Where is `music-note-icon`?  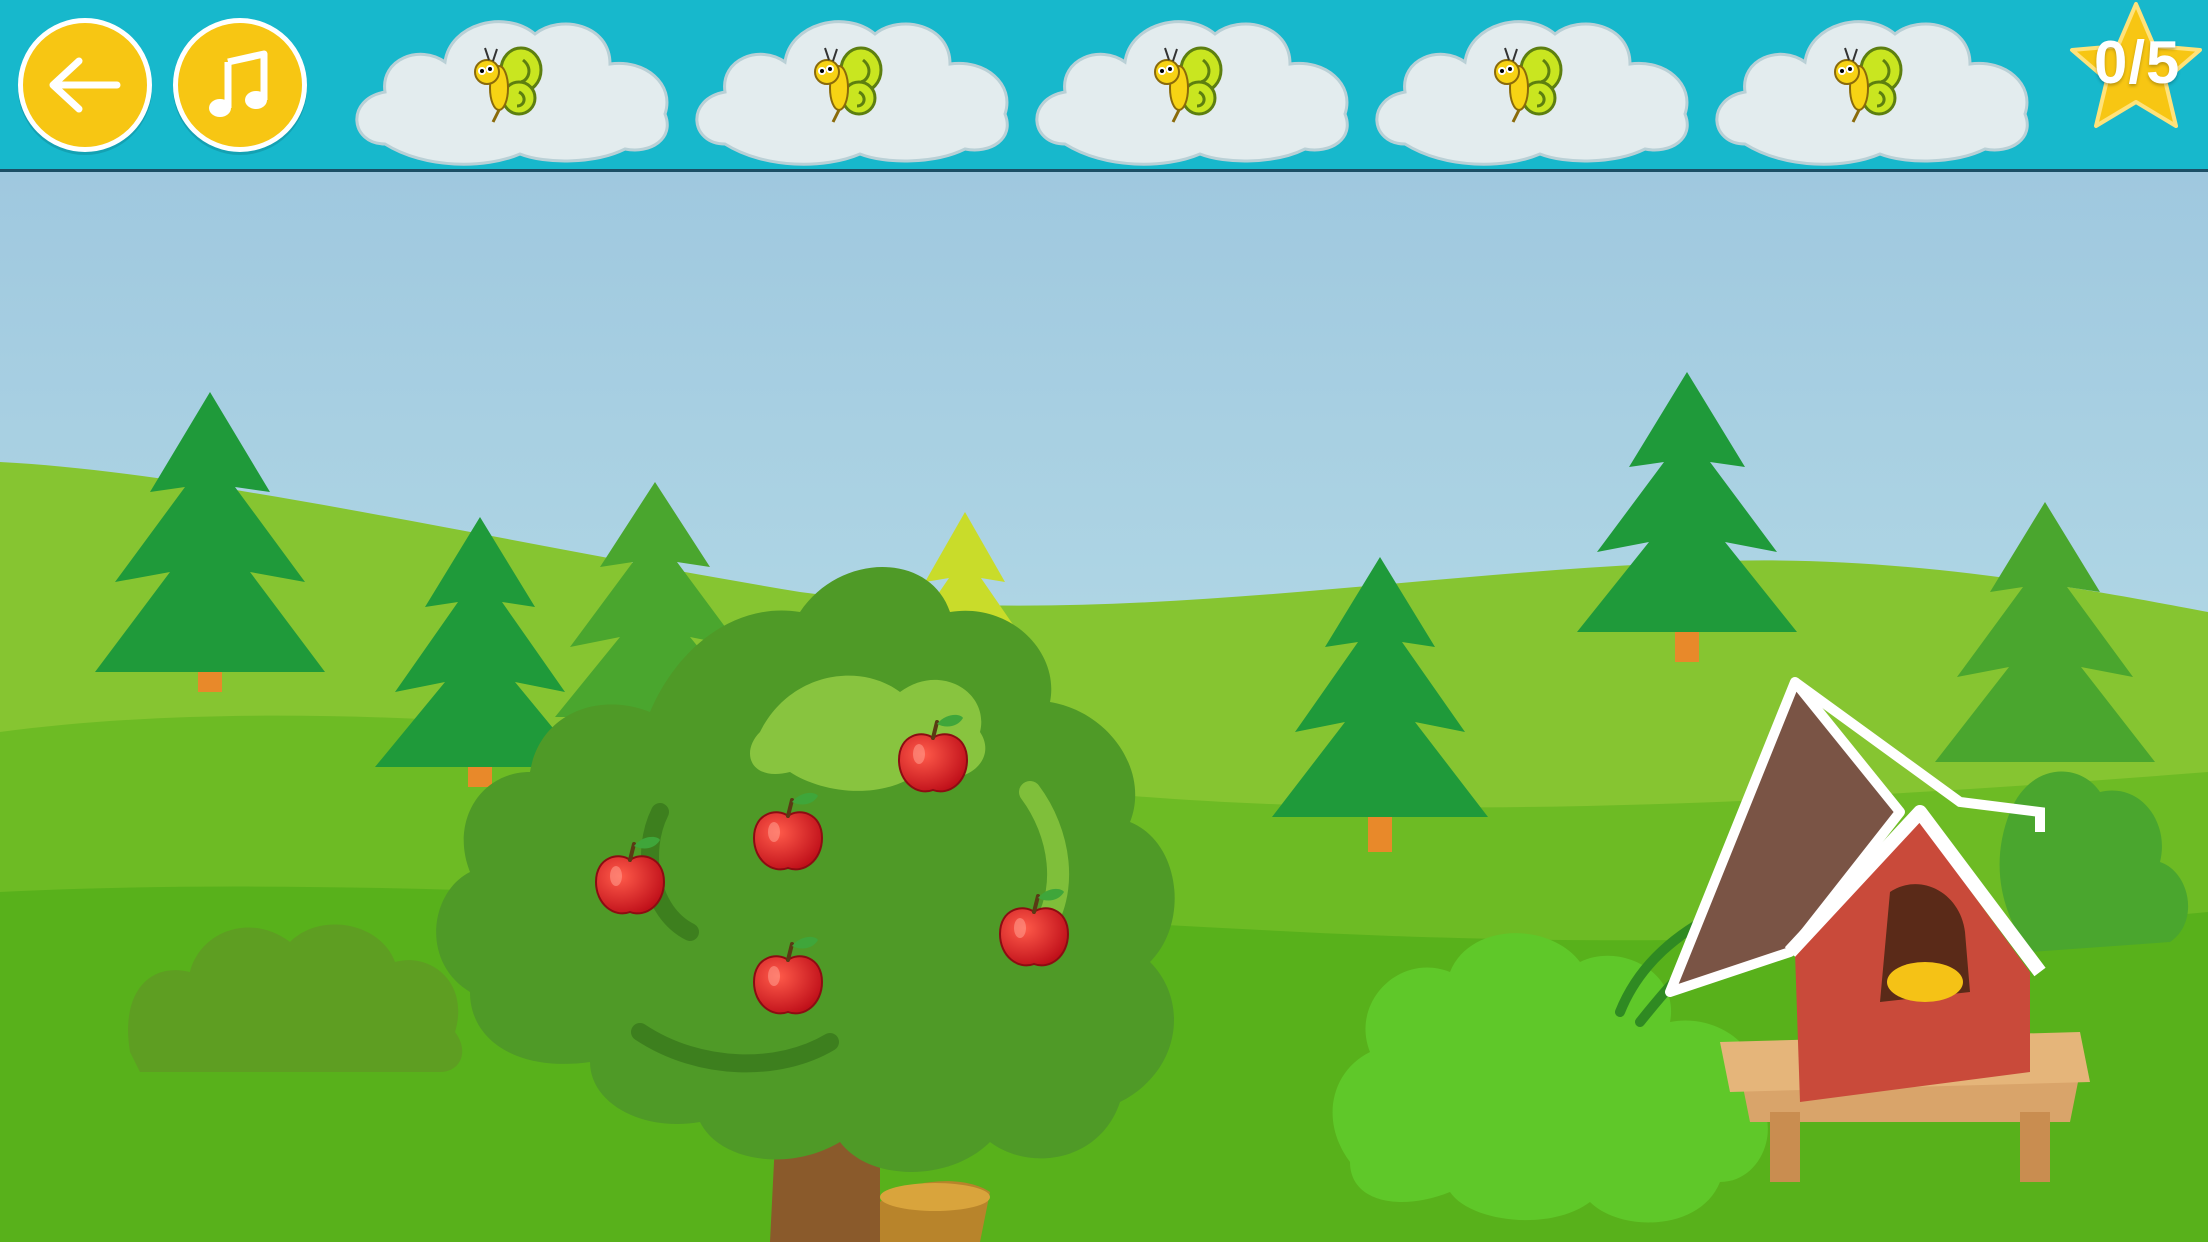
music-note-icon is located at coordinates (238, 83).